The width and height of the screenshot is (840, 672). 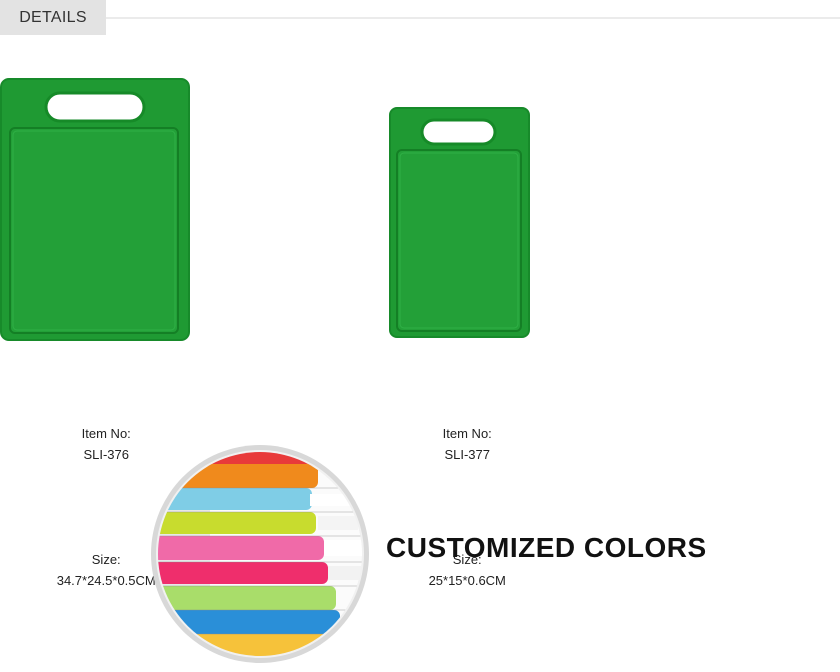 I want to click on color-stack-image, so click(x=260, y=554).